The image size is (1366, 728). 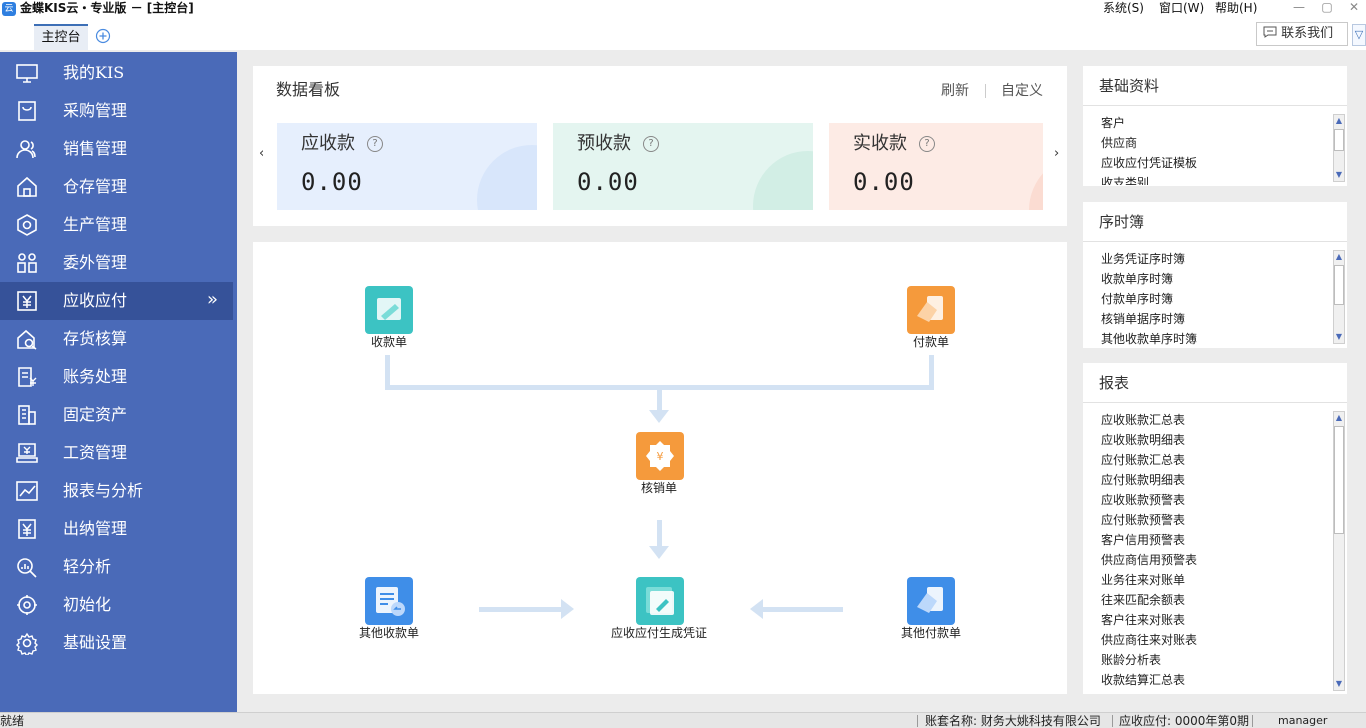 I want to click on sidebar-item-12: 出纳管理, so click(x=118, y=529).